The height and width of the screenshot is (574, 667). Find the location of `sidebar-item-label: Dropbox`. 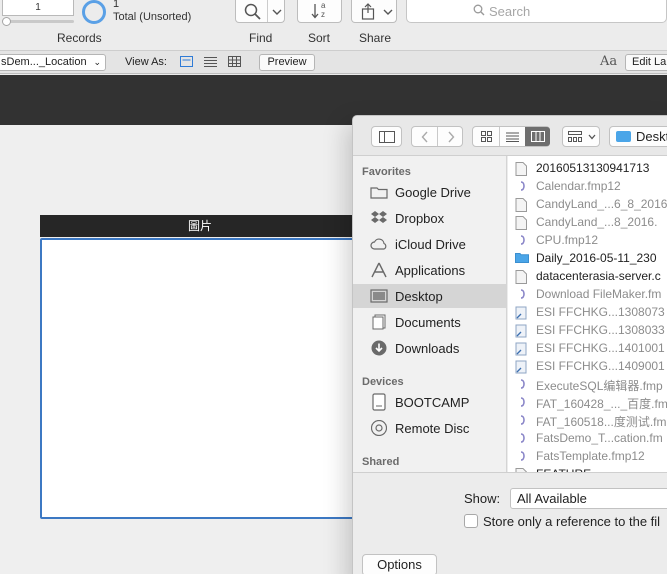

sidebar-item-label: Dropbox is located at coordinates (420, 218).